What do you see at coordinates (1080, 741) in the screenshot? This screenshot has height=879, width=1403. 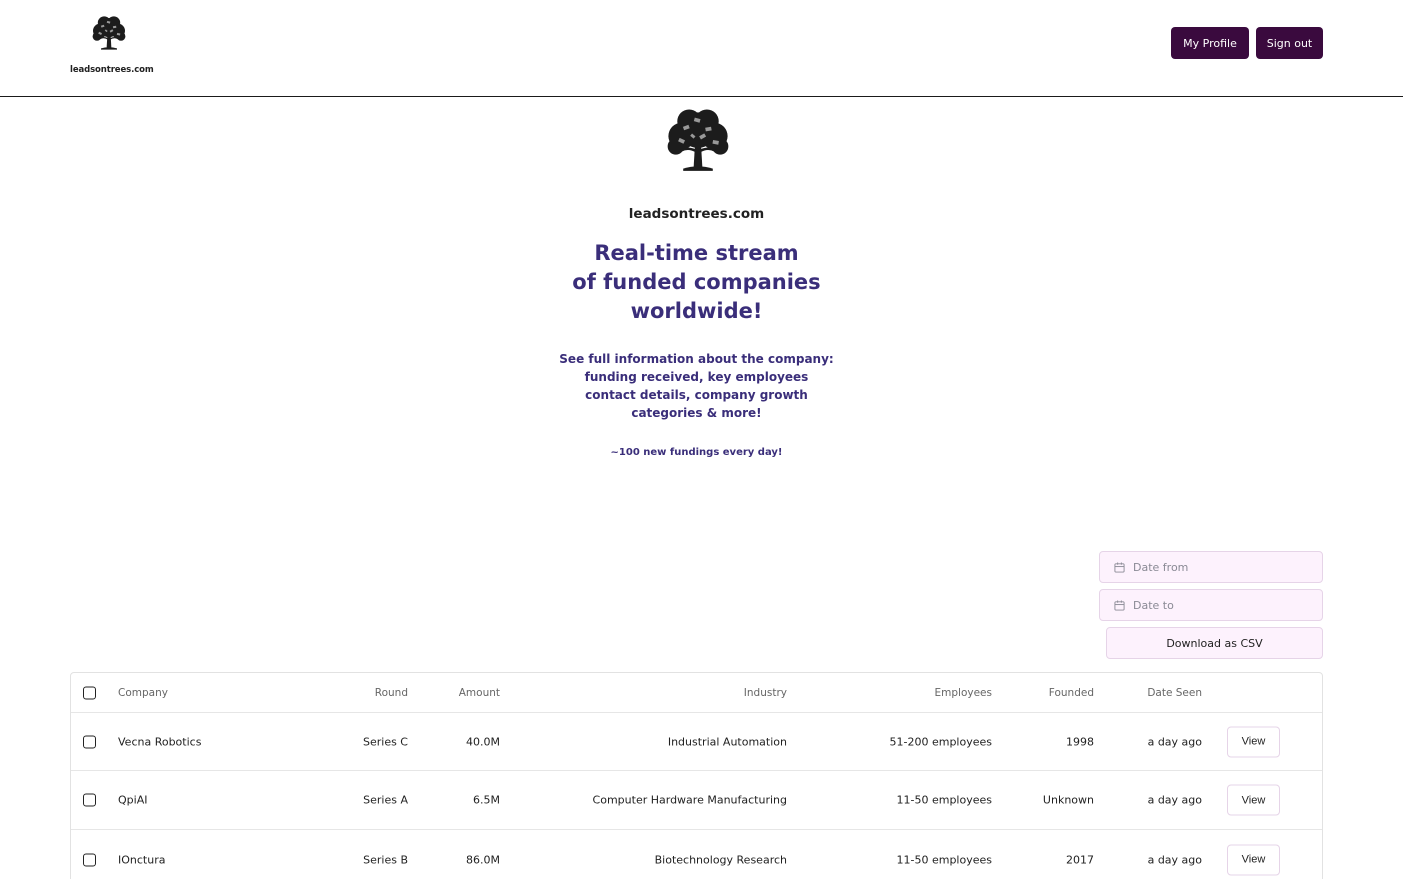 I see `founded-cell: 1998` at bounding box center [1080, 741].